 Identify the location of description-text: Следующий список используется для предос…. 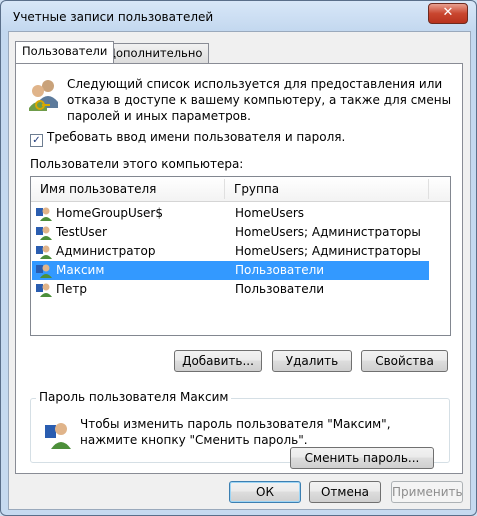
(259, 100).